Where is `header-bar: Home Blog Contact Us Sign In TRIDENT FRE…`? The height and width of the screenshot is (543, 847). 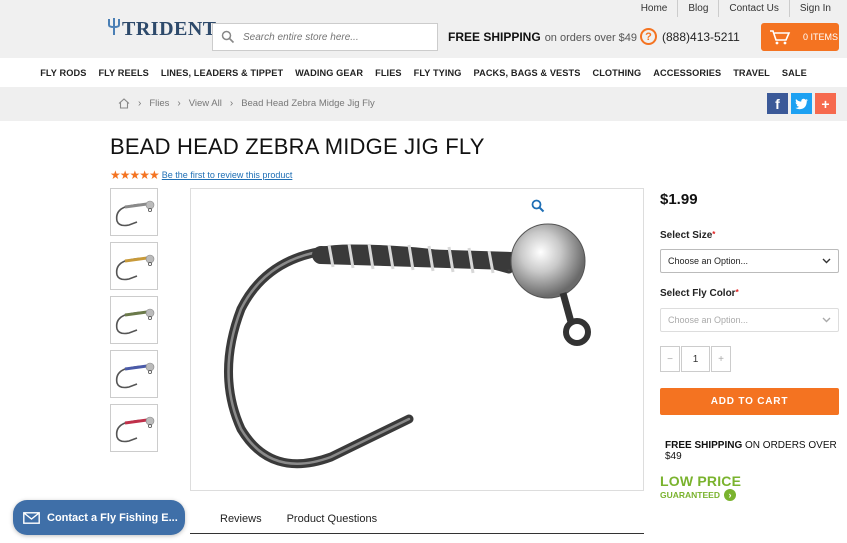
header-bar: Home Blog Contact Us Sign In TRIDENT FRE… is located at coordinates (423, 29).